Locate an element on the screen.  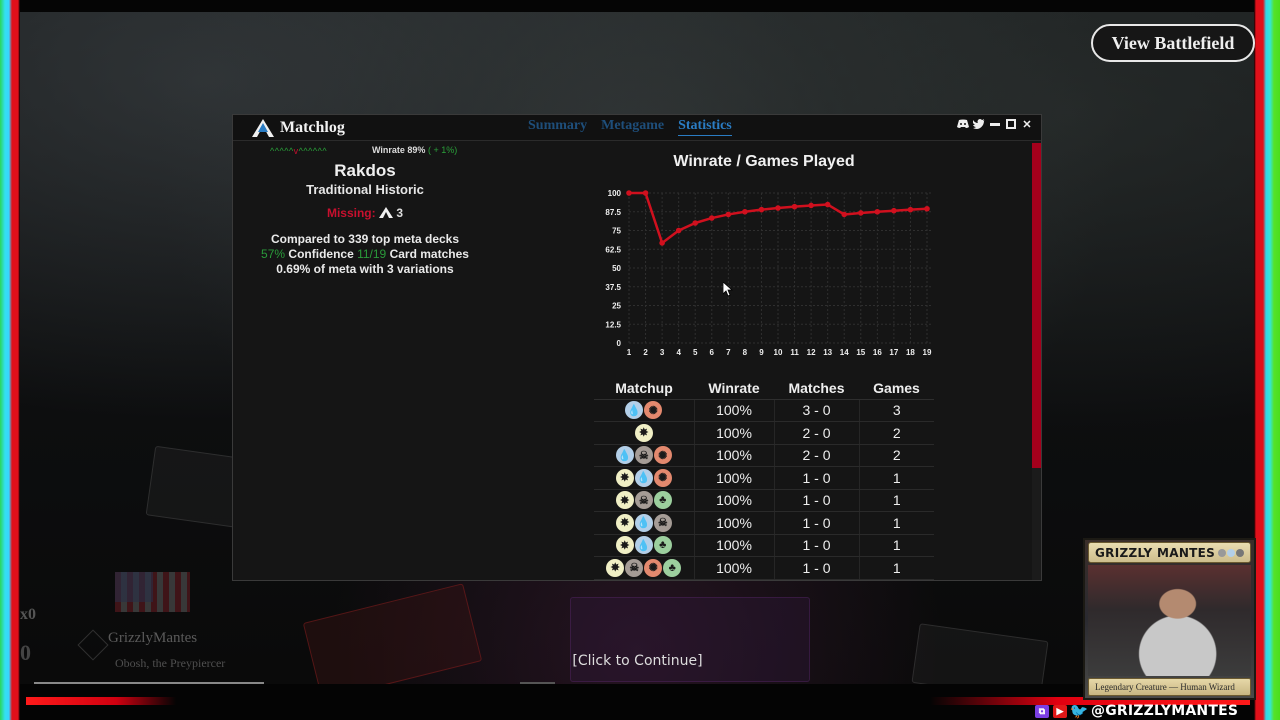
table-row: ✸ 100% 2 - 02 is located at coordinates (764, 433).